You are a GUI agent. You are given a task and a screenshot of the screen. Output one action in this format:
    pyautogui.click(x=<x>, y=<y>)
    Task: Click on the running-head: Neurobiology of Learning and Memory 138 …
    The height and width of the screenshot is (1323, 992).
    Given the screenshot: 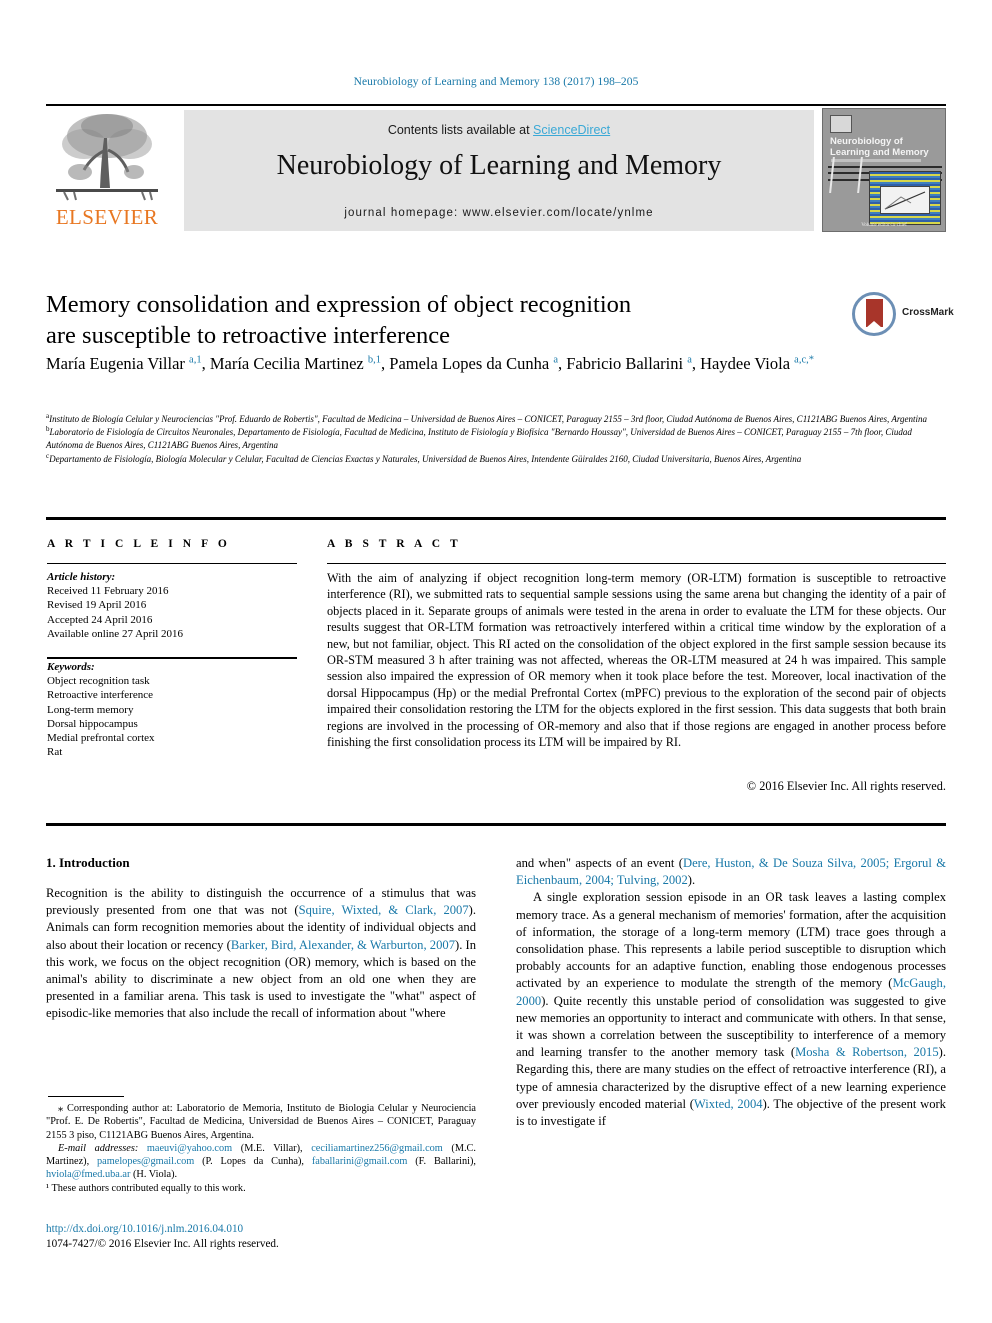 What is the action you would take?
    pyautogui.click(x=496, y=82)
    